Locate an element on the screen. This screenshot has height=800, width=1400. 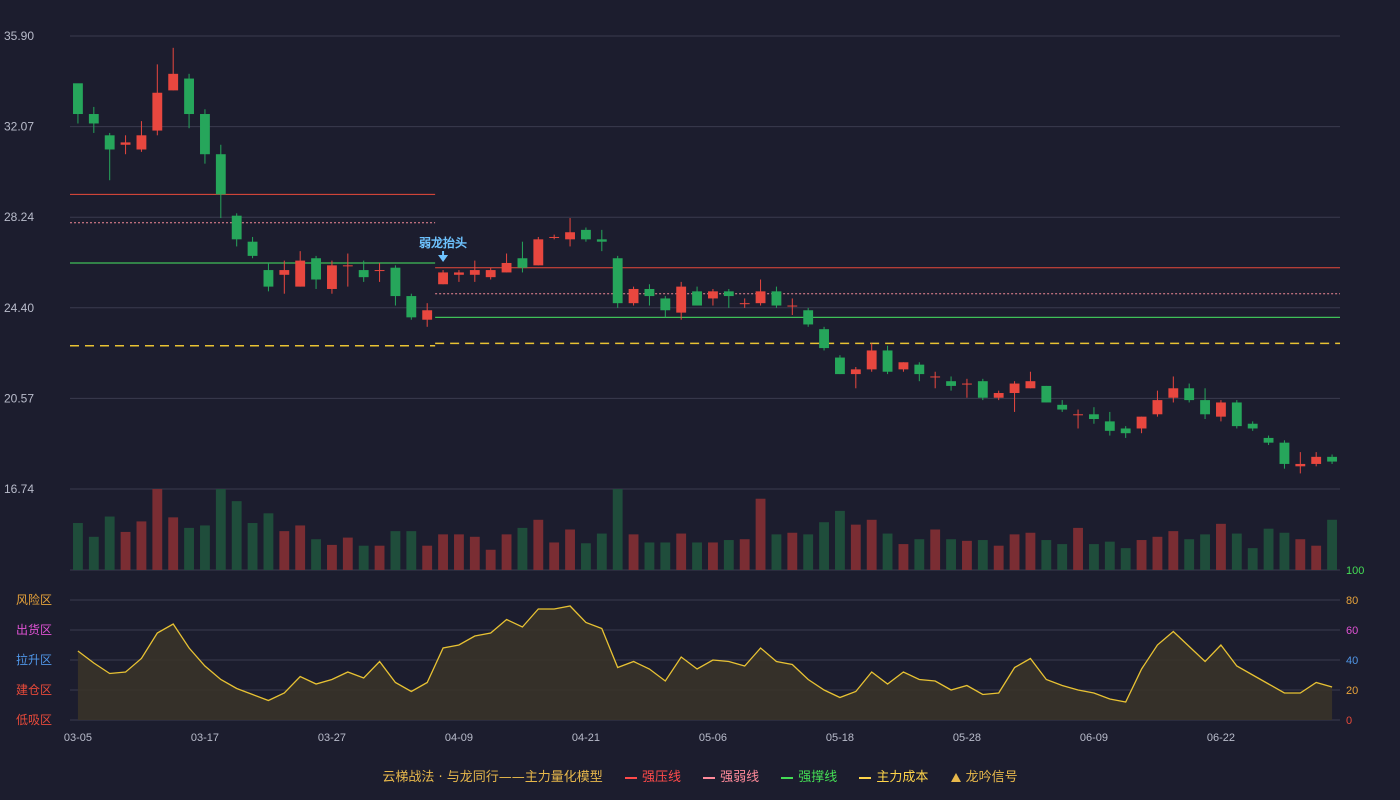
support-swatch-icon is located at coordinates (787, 777).